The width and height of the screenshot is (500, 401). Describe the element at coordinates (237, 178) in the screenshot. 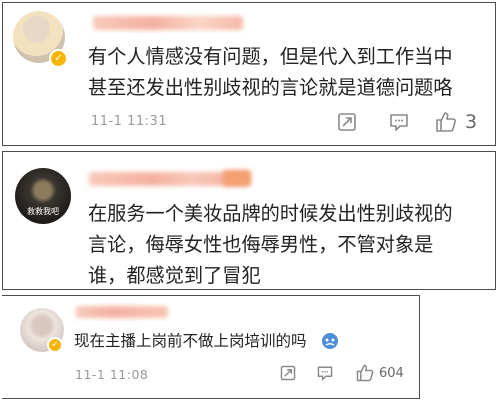

I see `badge-blurred` at that location.